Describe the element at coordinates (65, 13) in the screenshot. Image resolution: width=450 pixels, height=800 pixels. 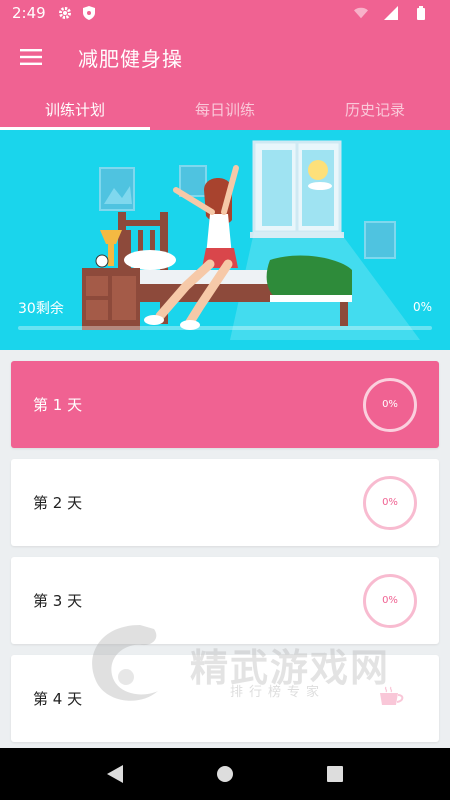
I see `settings-icon` at that location.